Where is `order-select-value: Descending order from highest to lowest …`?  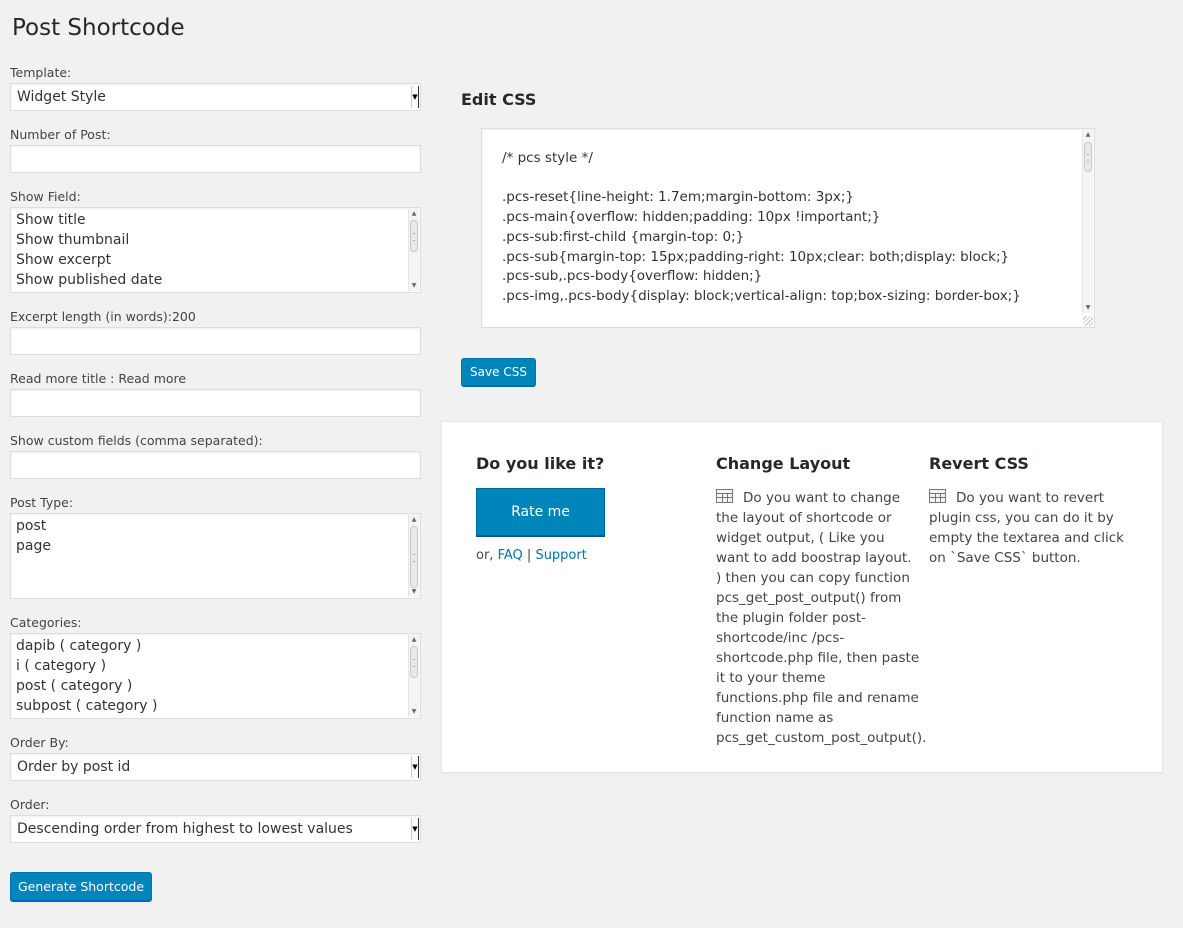 order-select-value: Descending order from highest to lowest … is located at coordinates (185, 829).